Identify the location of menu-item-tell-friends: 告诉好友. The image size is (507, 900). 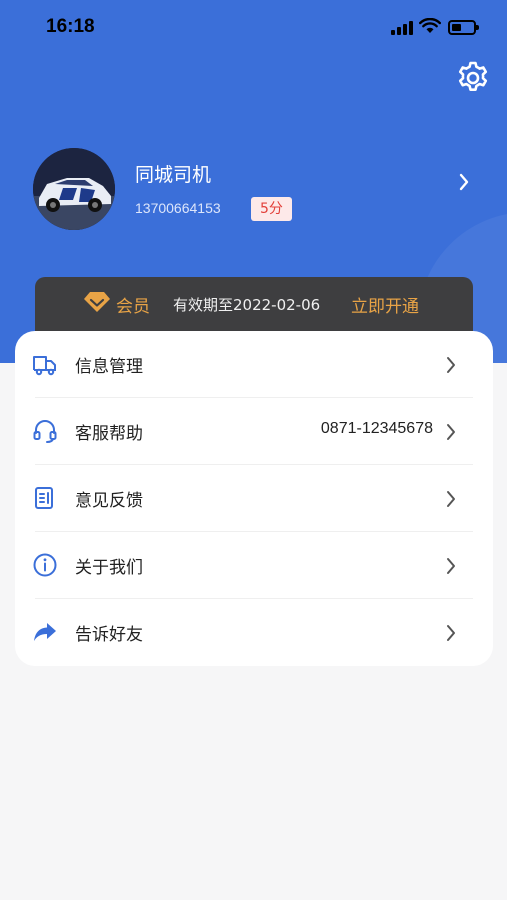
(254, 632).